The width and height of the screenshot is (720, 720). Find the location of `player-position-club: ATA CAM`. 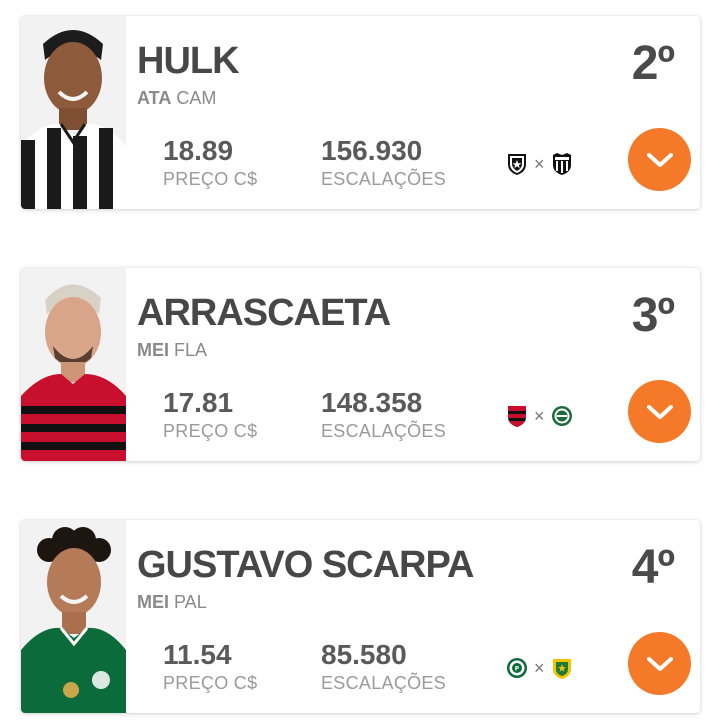

player-position-club: ATA CAM is located at coordinates (176, 98).